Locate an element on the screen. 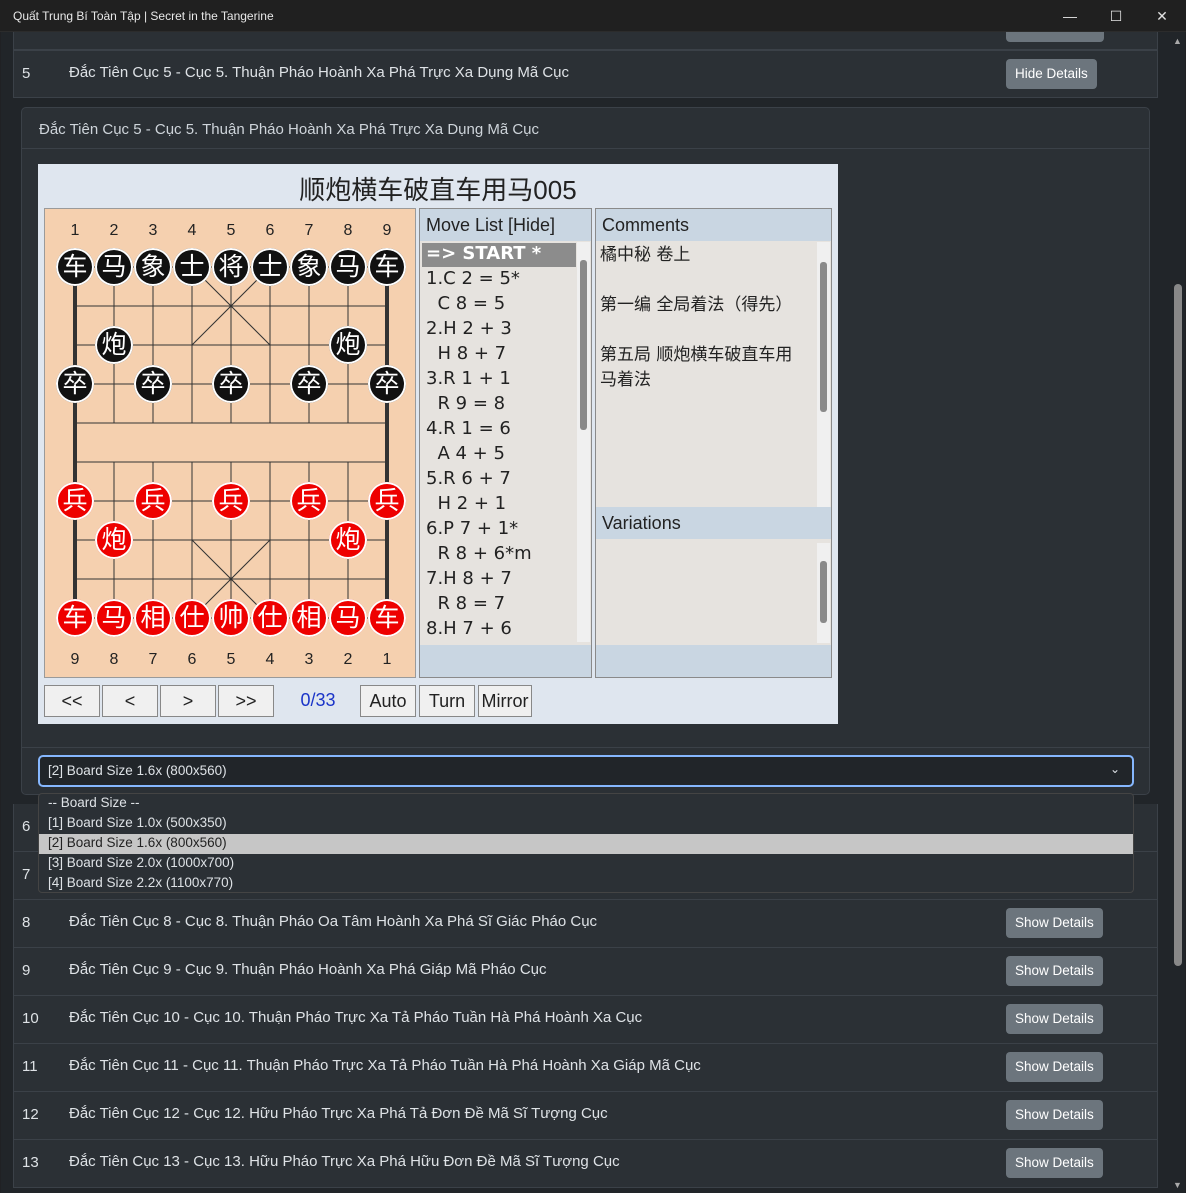  move-item: R 9 = 8 is located at coordinates (499, 405).